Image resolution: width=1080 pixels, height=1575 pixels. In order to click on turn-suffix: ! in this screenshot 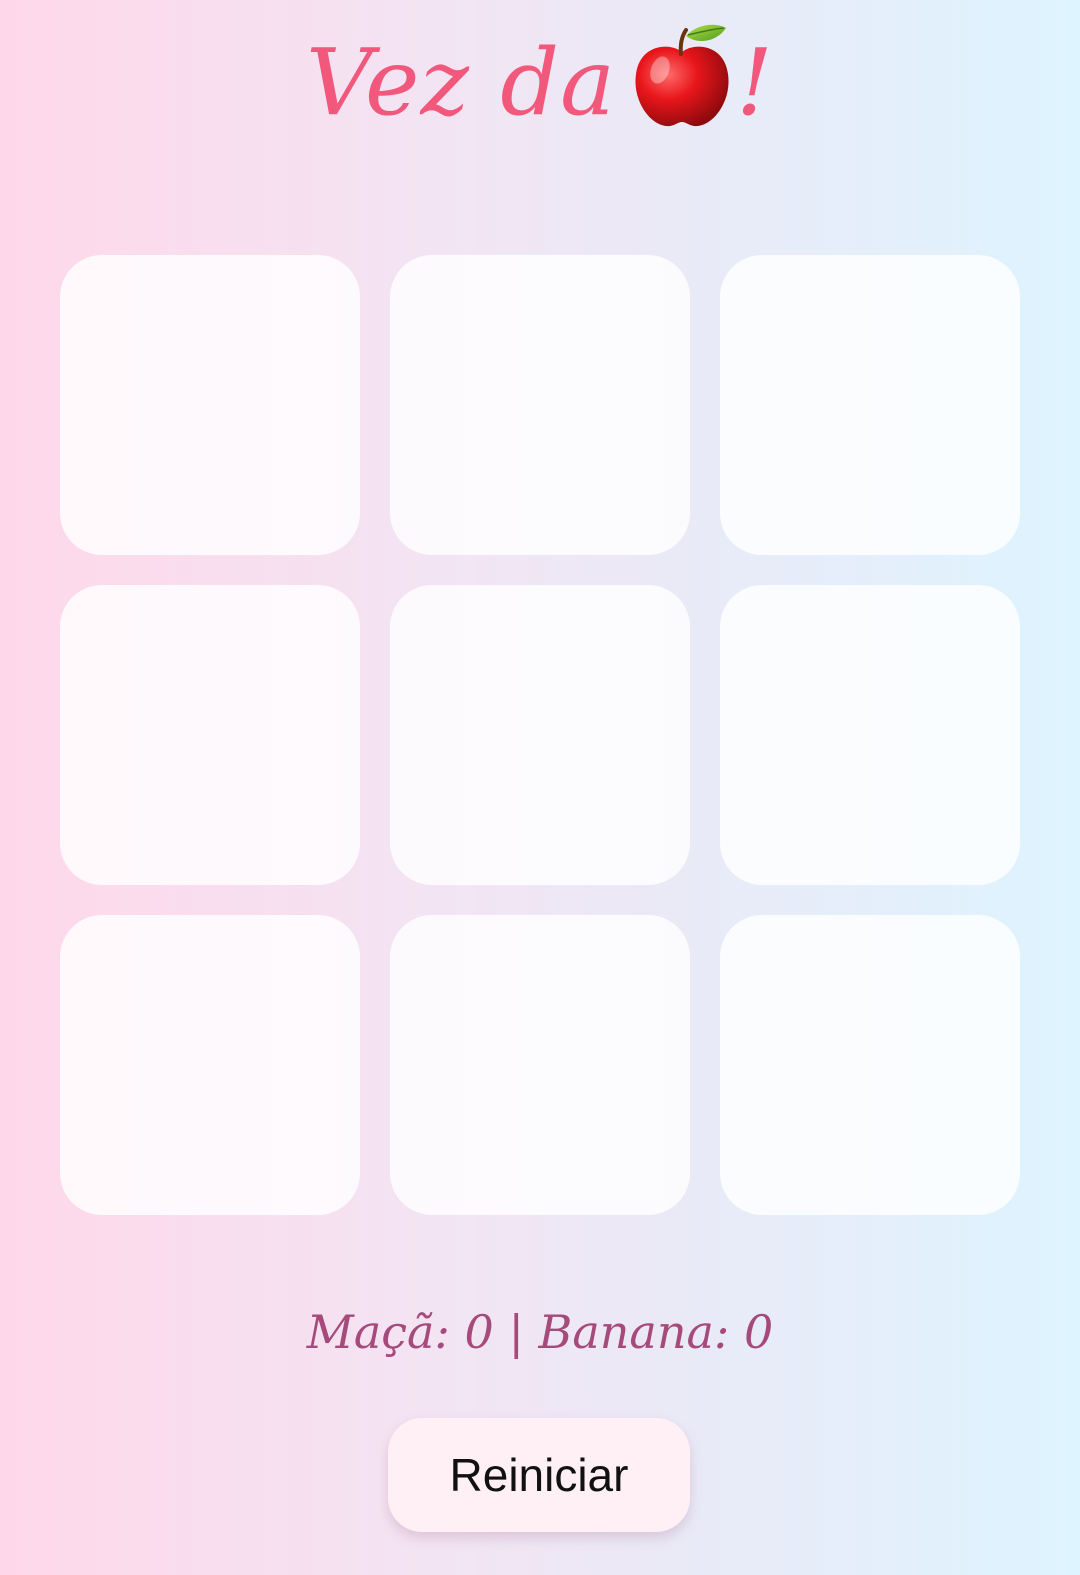, I will do `click(754, 82)`.